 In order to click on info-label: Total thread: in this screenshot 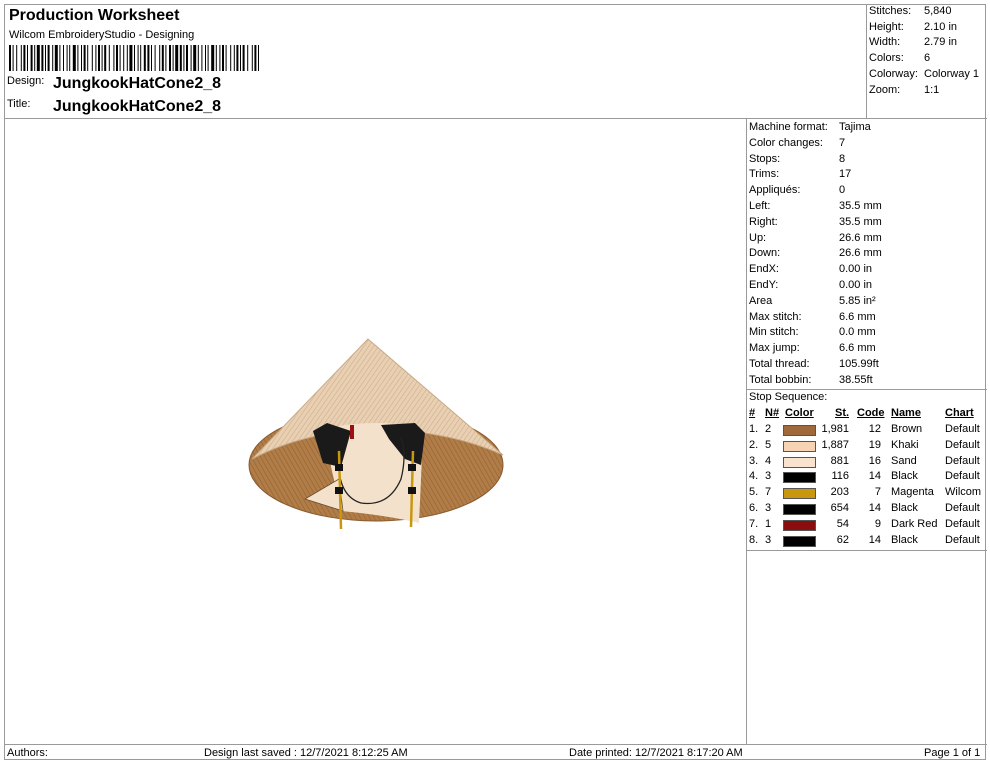, I will do `click(779, 364)`.